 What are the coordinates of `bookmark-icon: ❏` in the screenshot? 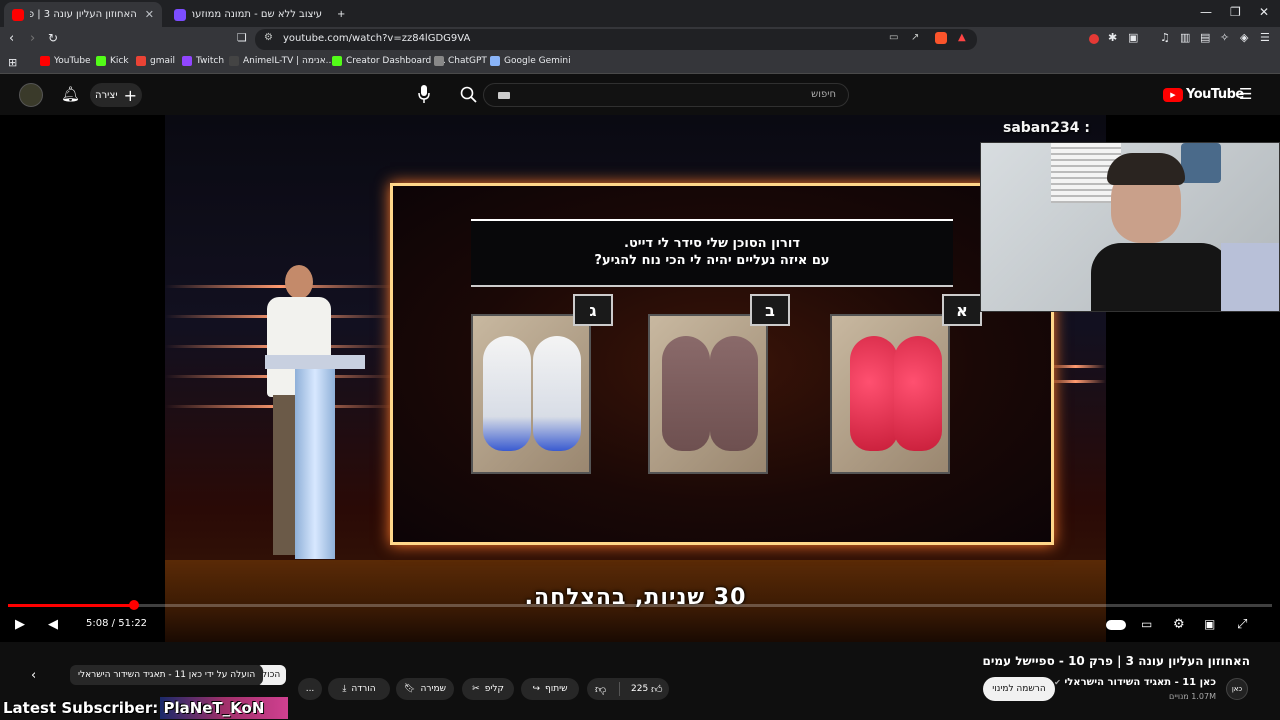 It's located at (242, 37).